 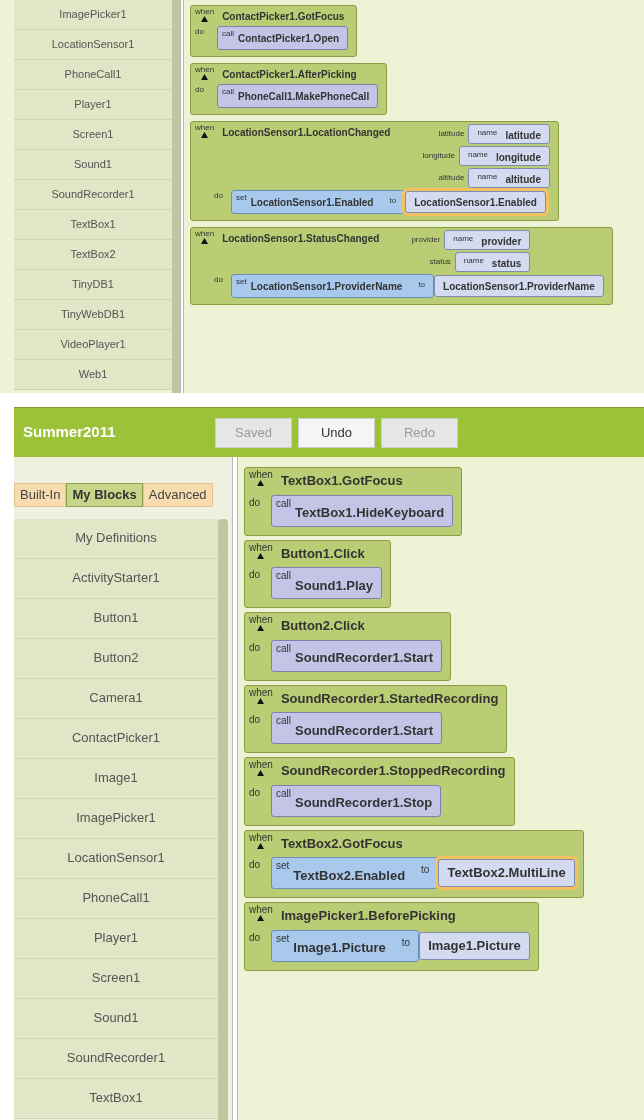 I want to click on sidebar-item: Image1, so click(x=116, y=778).